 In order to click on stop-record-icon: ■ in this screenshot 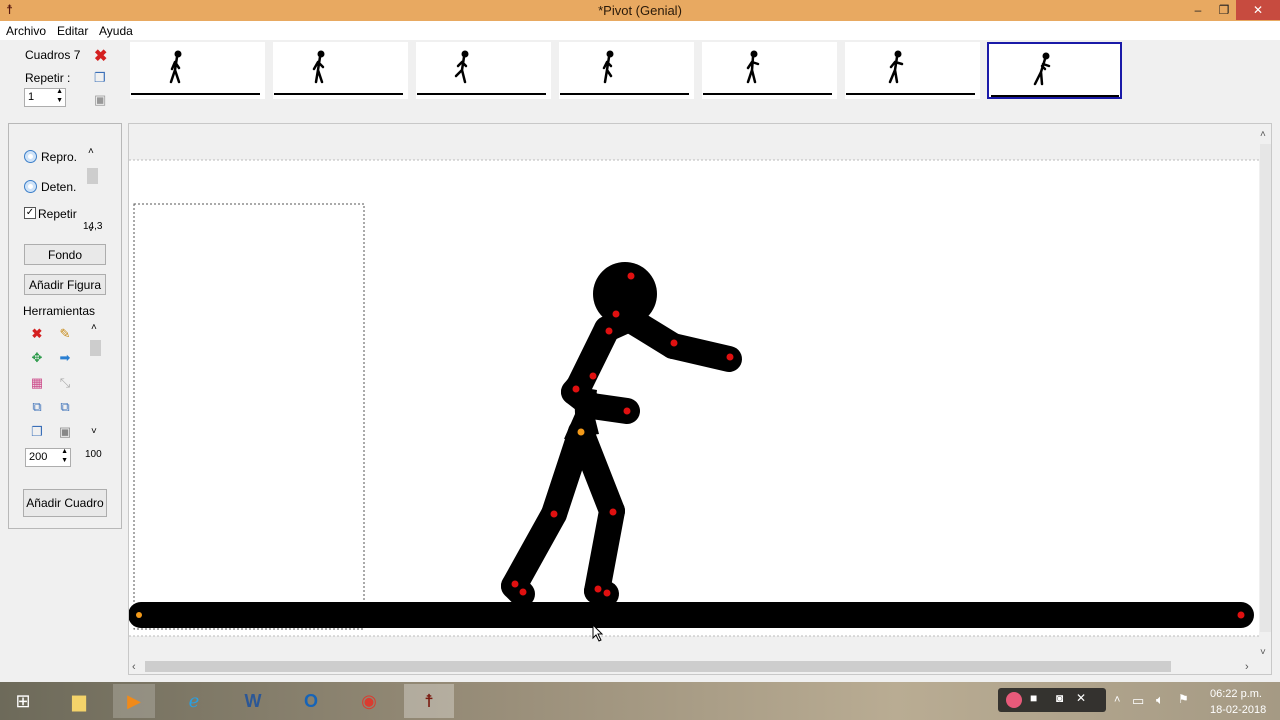, I will do `click(1033, 698)`.